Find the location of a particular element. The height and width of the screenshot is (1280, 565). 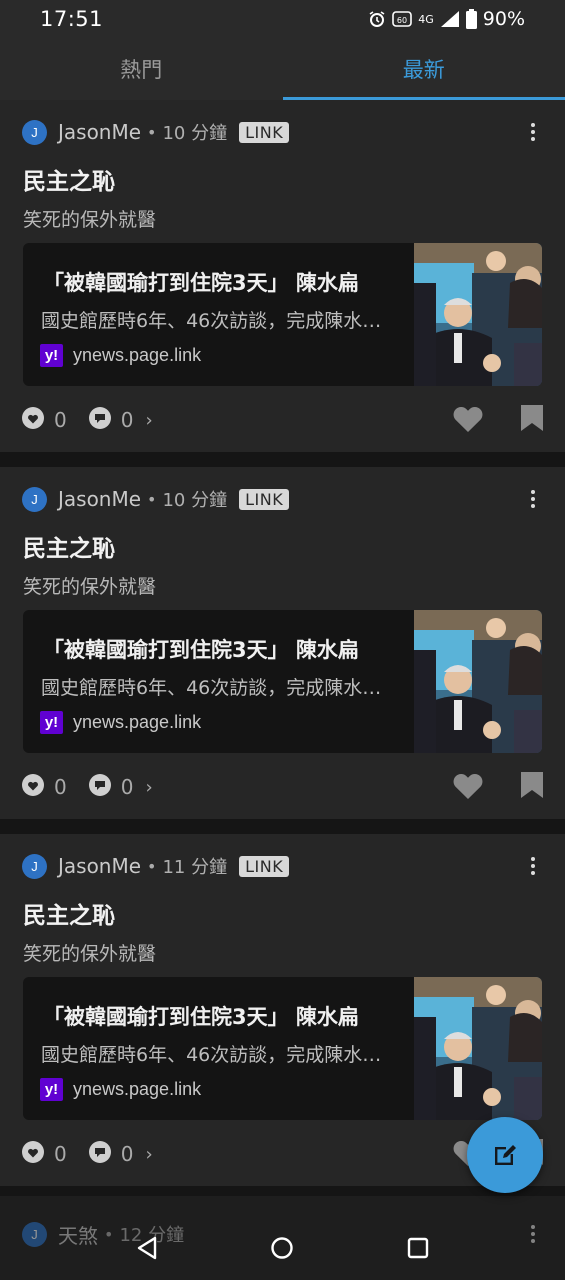

tab-bar: 熱門 最新 is located at coordinates (282, 69).